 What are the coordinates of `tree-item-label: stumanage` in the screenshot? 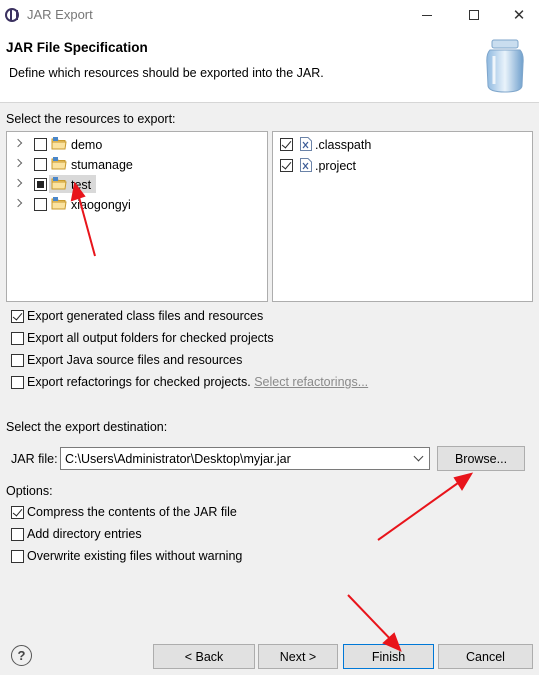 It's located at (102, 165).